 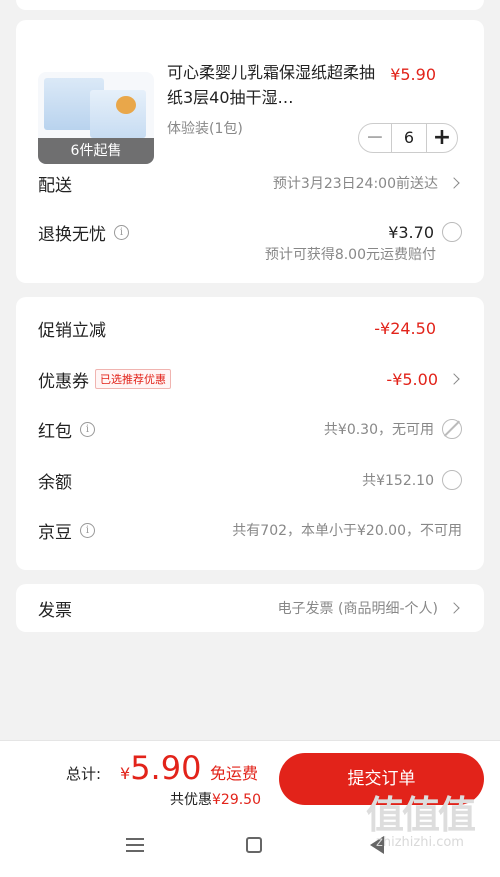 I want to click on home-icon, so click(x=254, y=845).